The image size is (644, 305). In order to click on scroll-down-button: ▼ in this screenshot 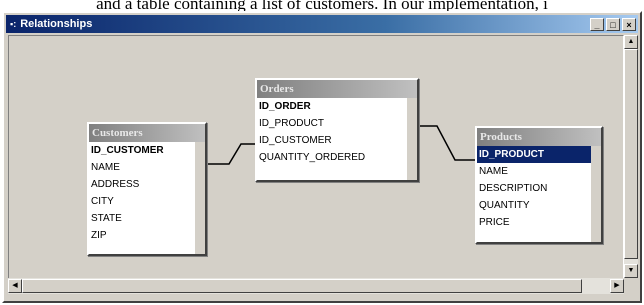, I will do `click(631, 271)`.